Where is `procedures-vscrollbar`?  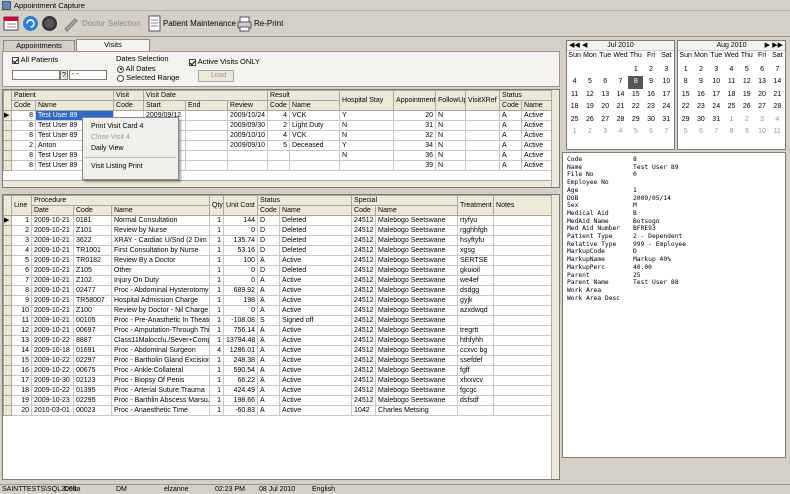
procedures-vscrollbar is located at coordinates (555, 337).